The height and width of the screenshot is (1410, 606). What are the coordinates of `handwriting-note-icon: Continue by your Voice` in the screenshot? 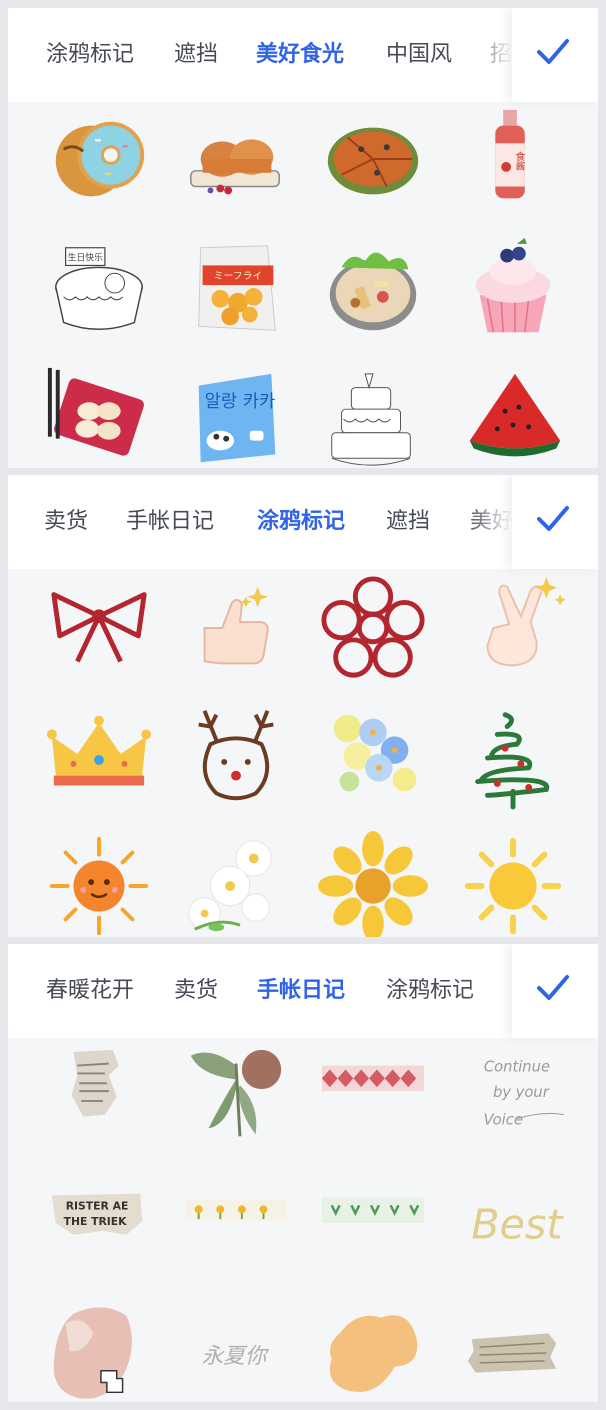 It's located at (524, 1093).